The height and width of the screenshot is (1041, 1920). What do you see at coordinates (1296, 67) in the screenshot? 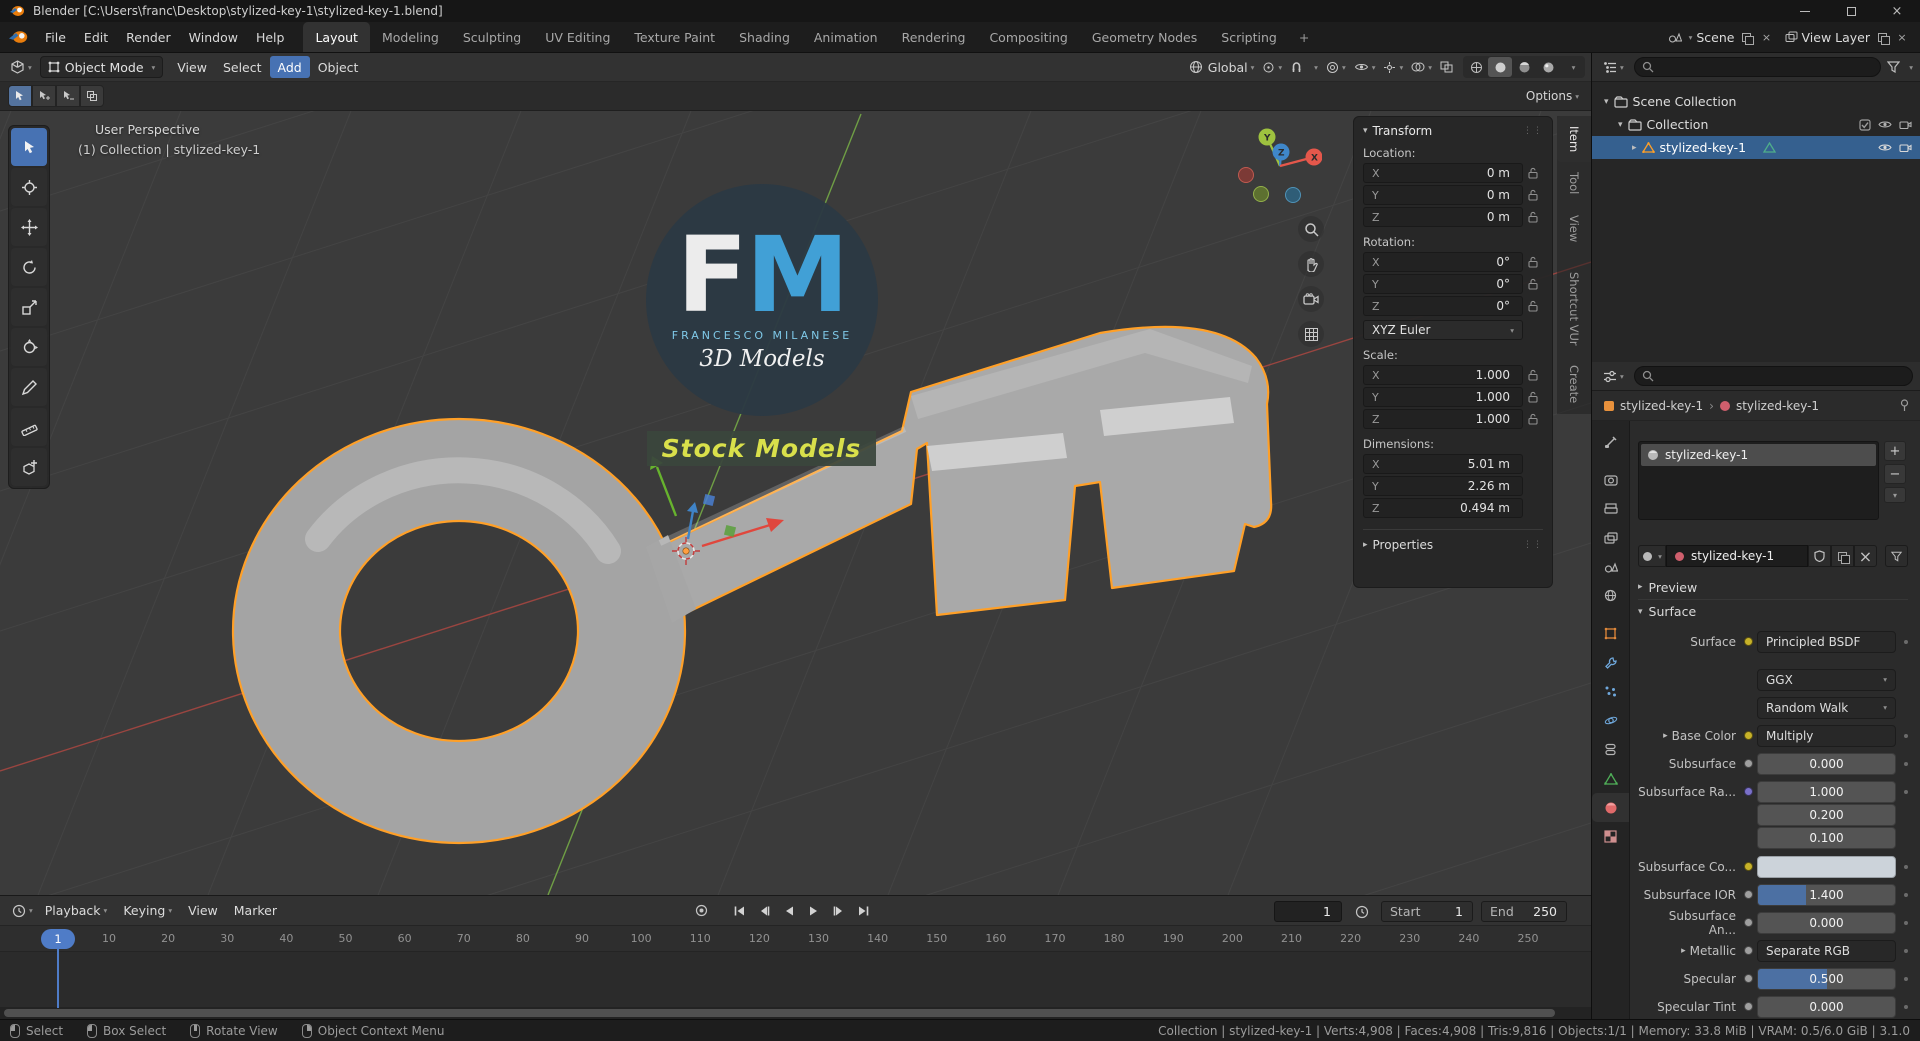
I see `snap-toggle` at bounding box center [1296, 67].